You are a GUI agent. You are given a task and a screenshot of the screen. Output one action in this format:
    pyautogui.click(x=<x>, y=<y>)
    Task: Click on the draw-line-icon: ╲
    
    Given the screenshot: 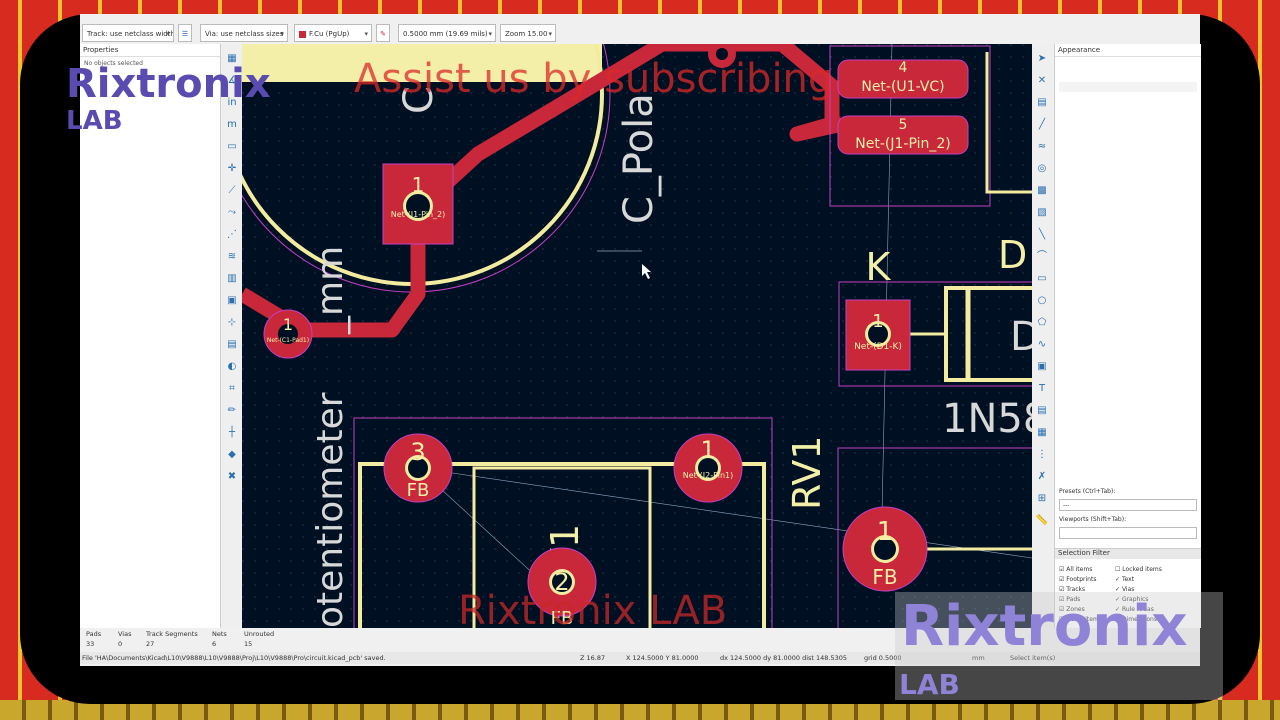 What is the action you would take?
    pyautogui.click(x=1042, y=235)
    